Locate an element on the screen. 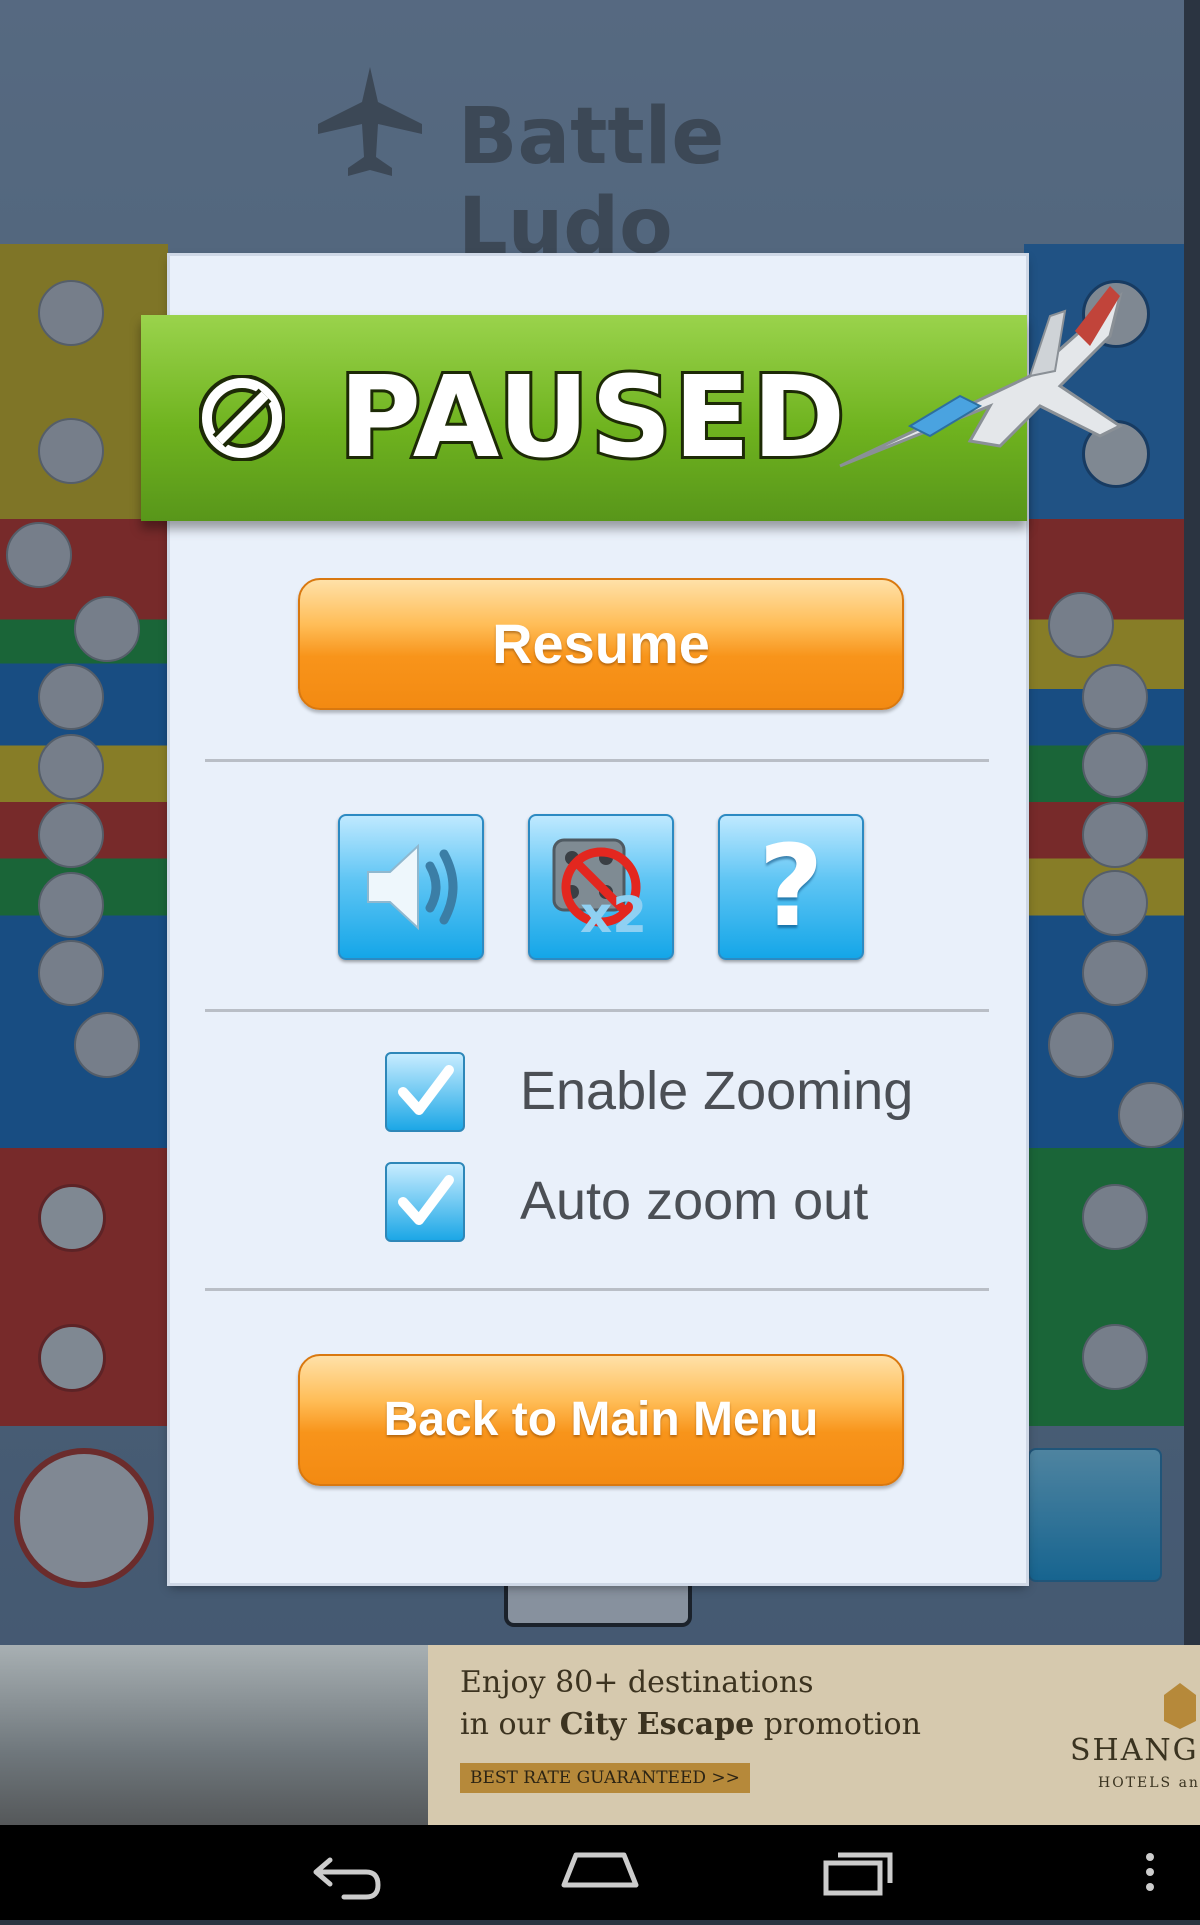 This screenshot has width=1200, height=1925. sound-toggle-button is located at coordinates (411, 887).